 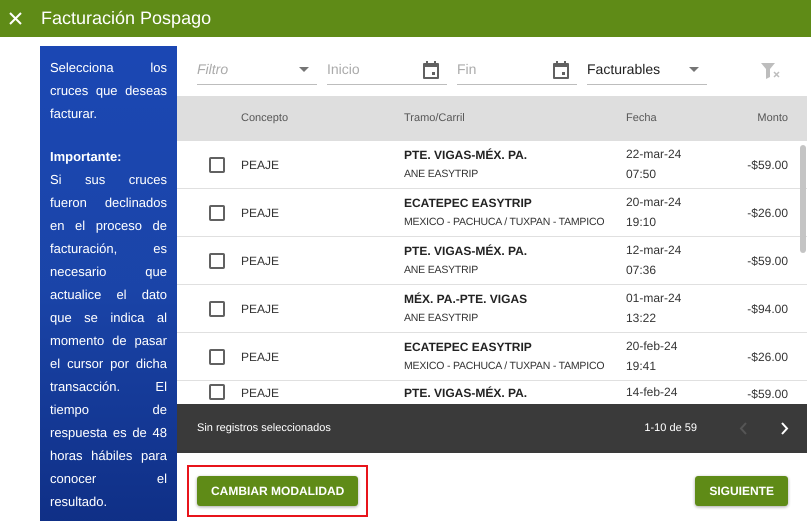 What do you see at coordinates (654, 154) in the screenshot?
I see `table-cell: 22-mar-24` at bounding box center [654, 154].